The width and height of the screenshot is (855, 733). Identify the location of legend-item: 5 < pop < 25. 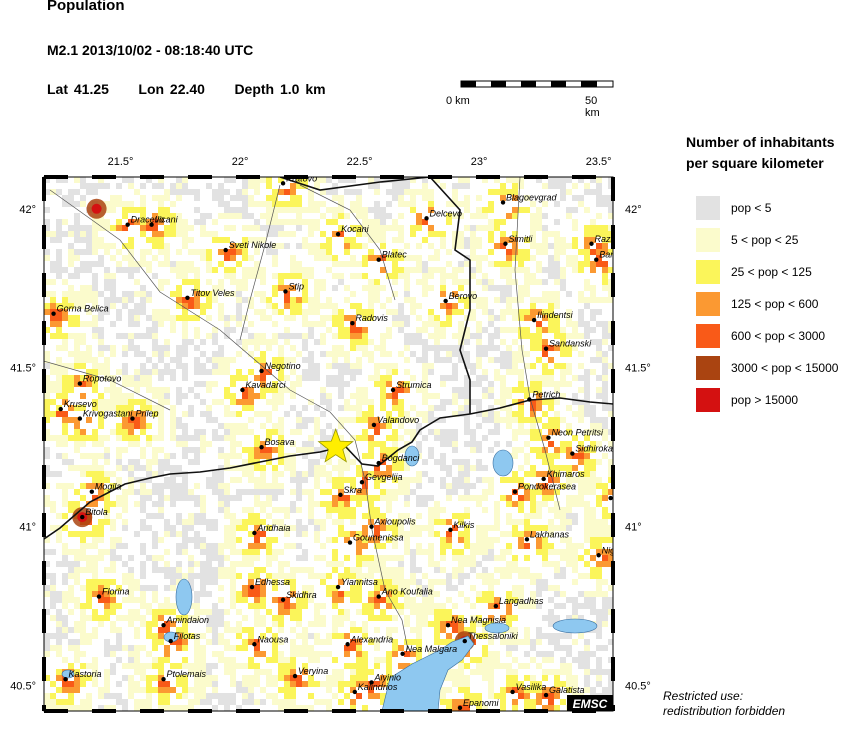
(747, 240).